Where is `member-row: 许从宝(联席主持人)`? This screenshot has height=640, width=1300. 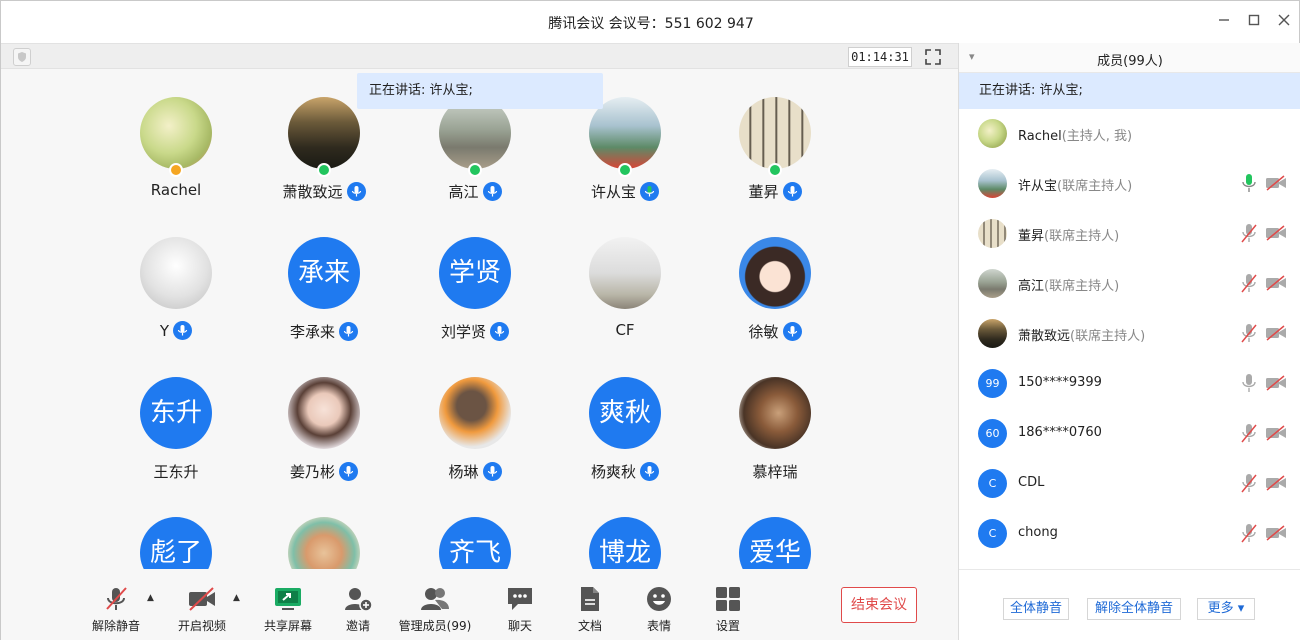
member-row: 许从宝(联席主持人) is located at coordinates (1129, 184).